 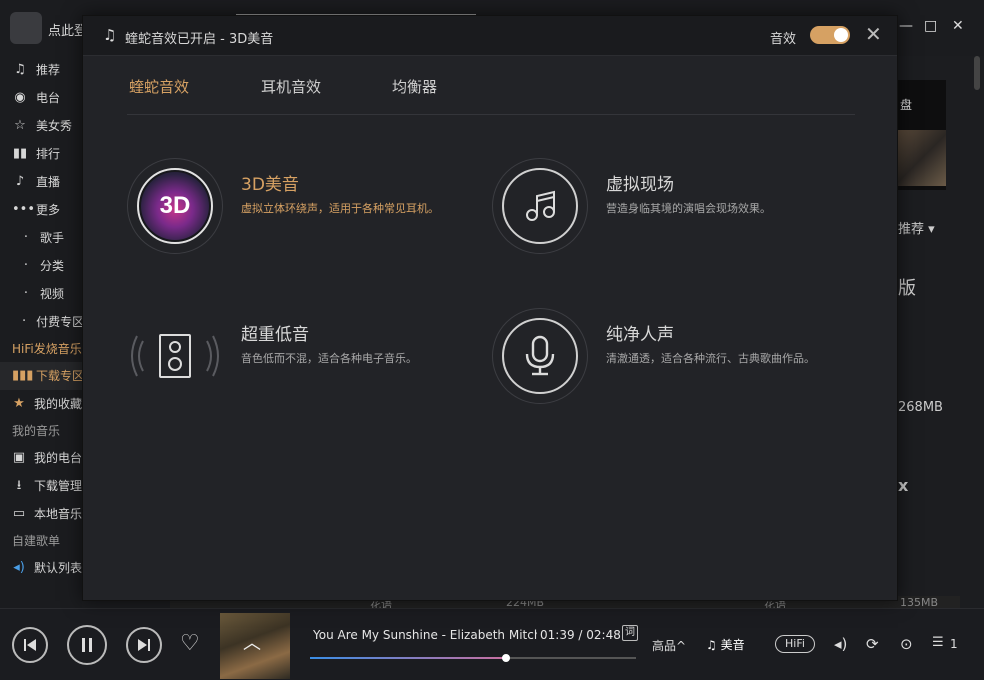 I want to click on pause-icon, so click(x=87, y=645).